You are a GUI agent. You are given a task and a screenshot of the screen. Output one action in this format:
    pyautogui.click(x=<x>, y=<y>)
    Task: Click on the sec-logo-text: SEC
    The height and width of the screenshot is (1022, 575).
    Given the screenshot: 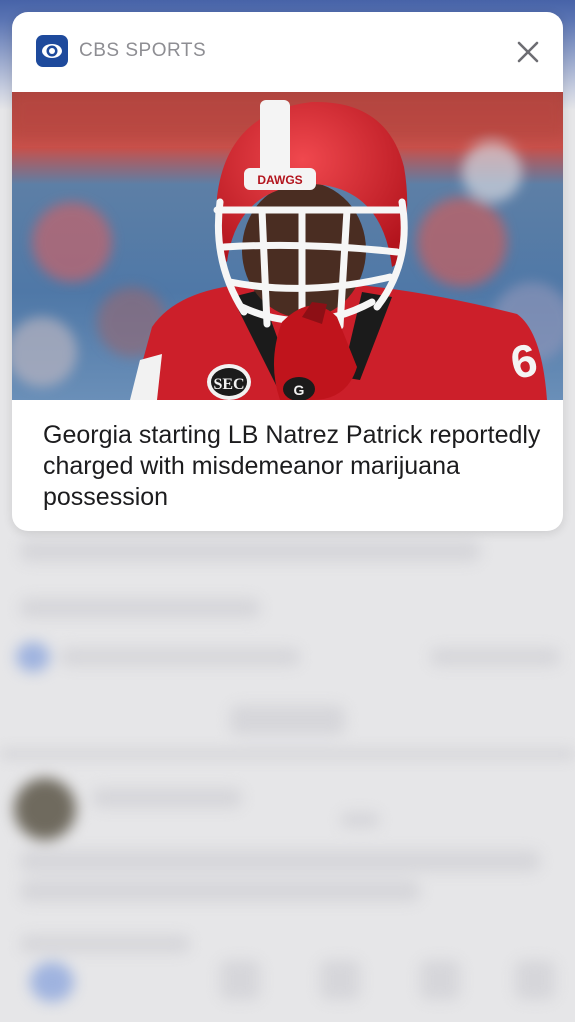 What is the action you would take?
    pyautogui.click(x=228, y=384)
    